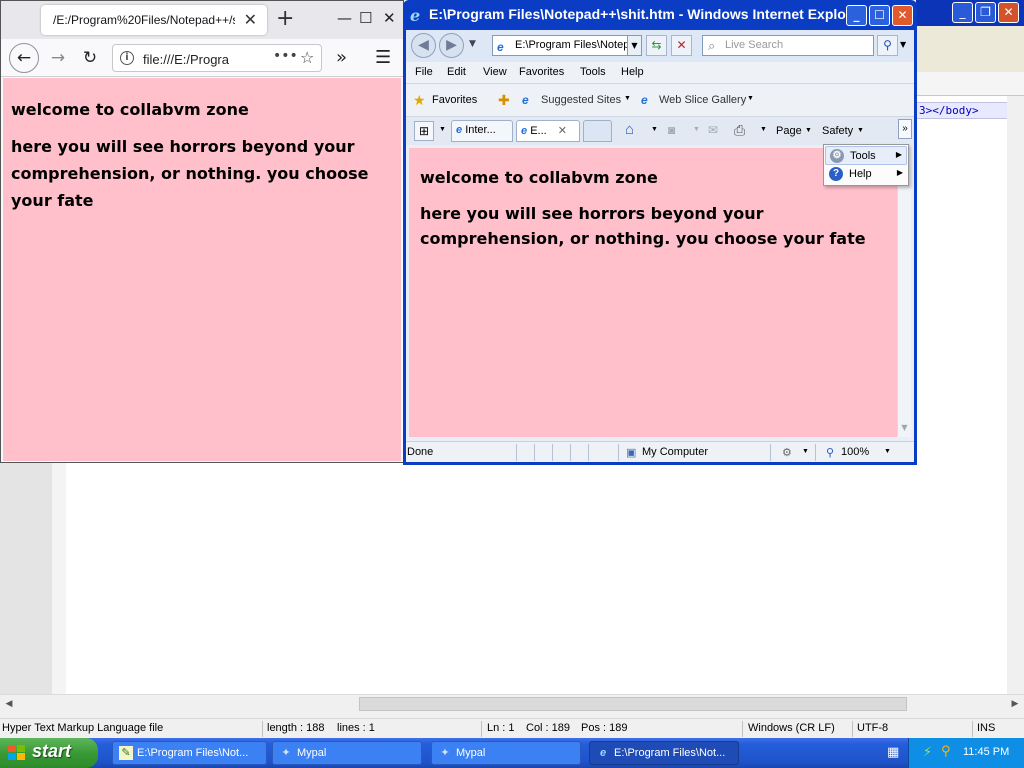 The image size is (1024, 768). Describe the element at coordinates (968, 110) in the screenshot. I see `code-line: 3></body>` at that location.